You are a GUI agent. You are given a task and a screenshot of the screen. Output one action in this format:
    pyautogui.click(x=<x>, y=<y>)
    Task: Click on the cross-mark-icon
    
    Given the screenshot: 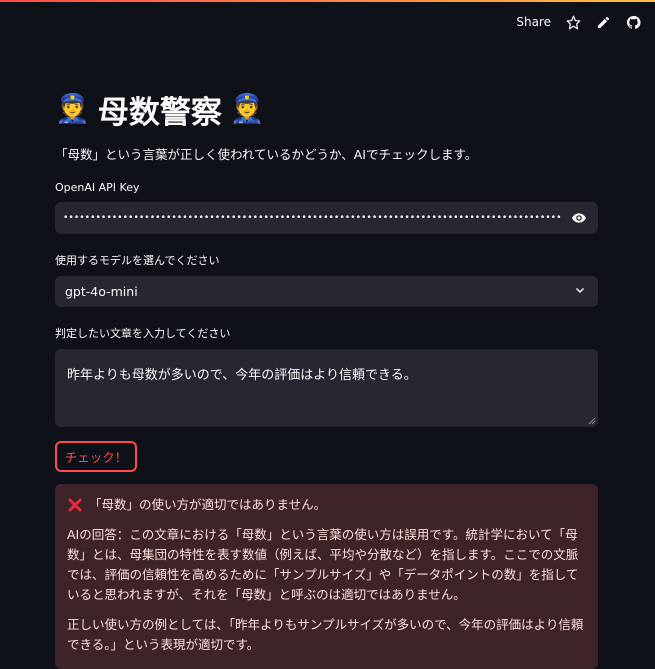 What is the action you would take?
    pyautogui.click(x=75, y=505)
    